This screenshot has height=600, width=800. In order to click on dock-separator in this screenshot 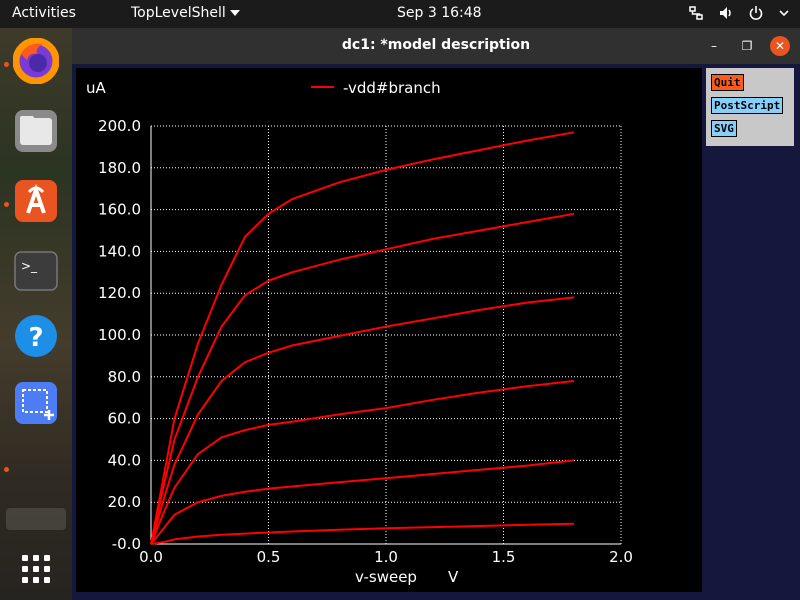, I will do `click(36, 519)`.